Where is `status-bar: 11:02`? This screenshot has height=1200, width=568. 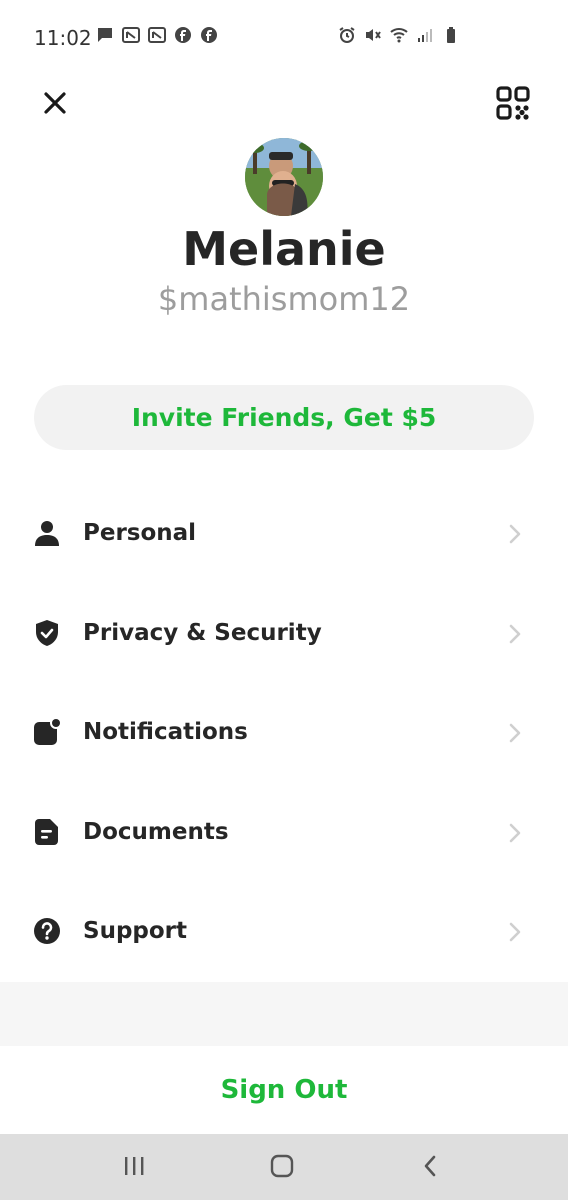
status-bar: 11:02 is located at coordinates (284, 37).